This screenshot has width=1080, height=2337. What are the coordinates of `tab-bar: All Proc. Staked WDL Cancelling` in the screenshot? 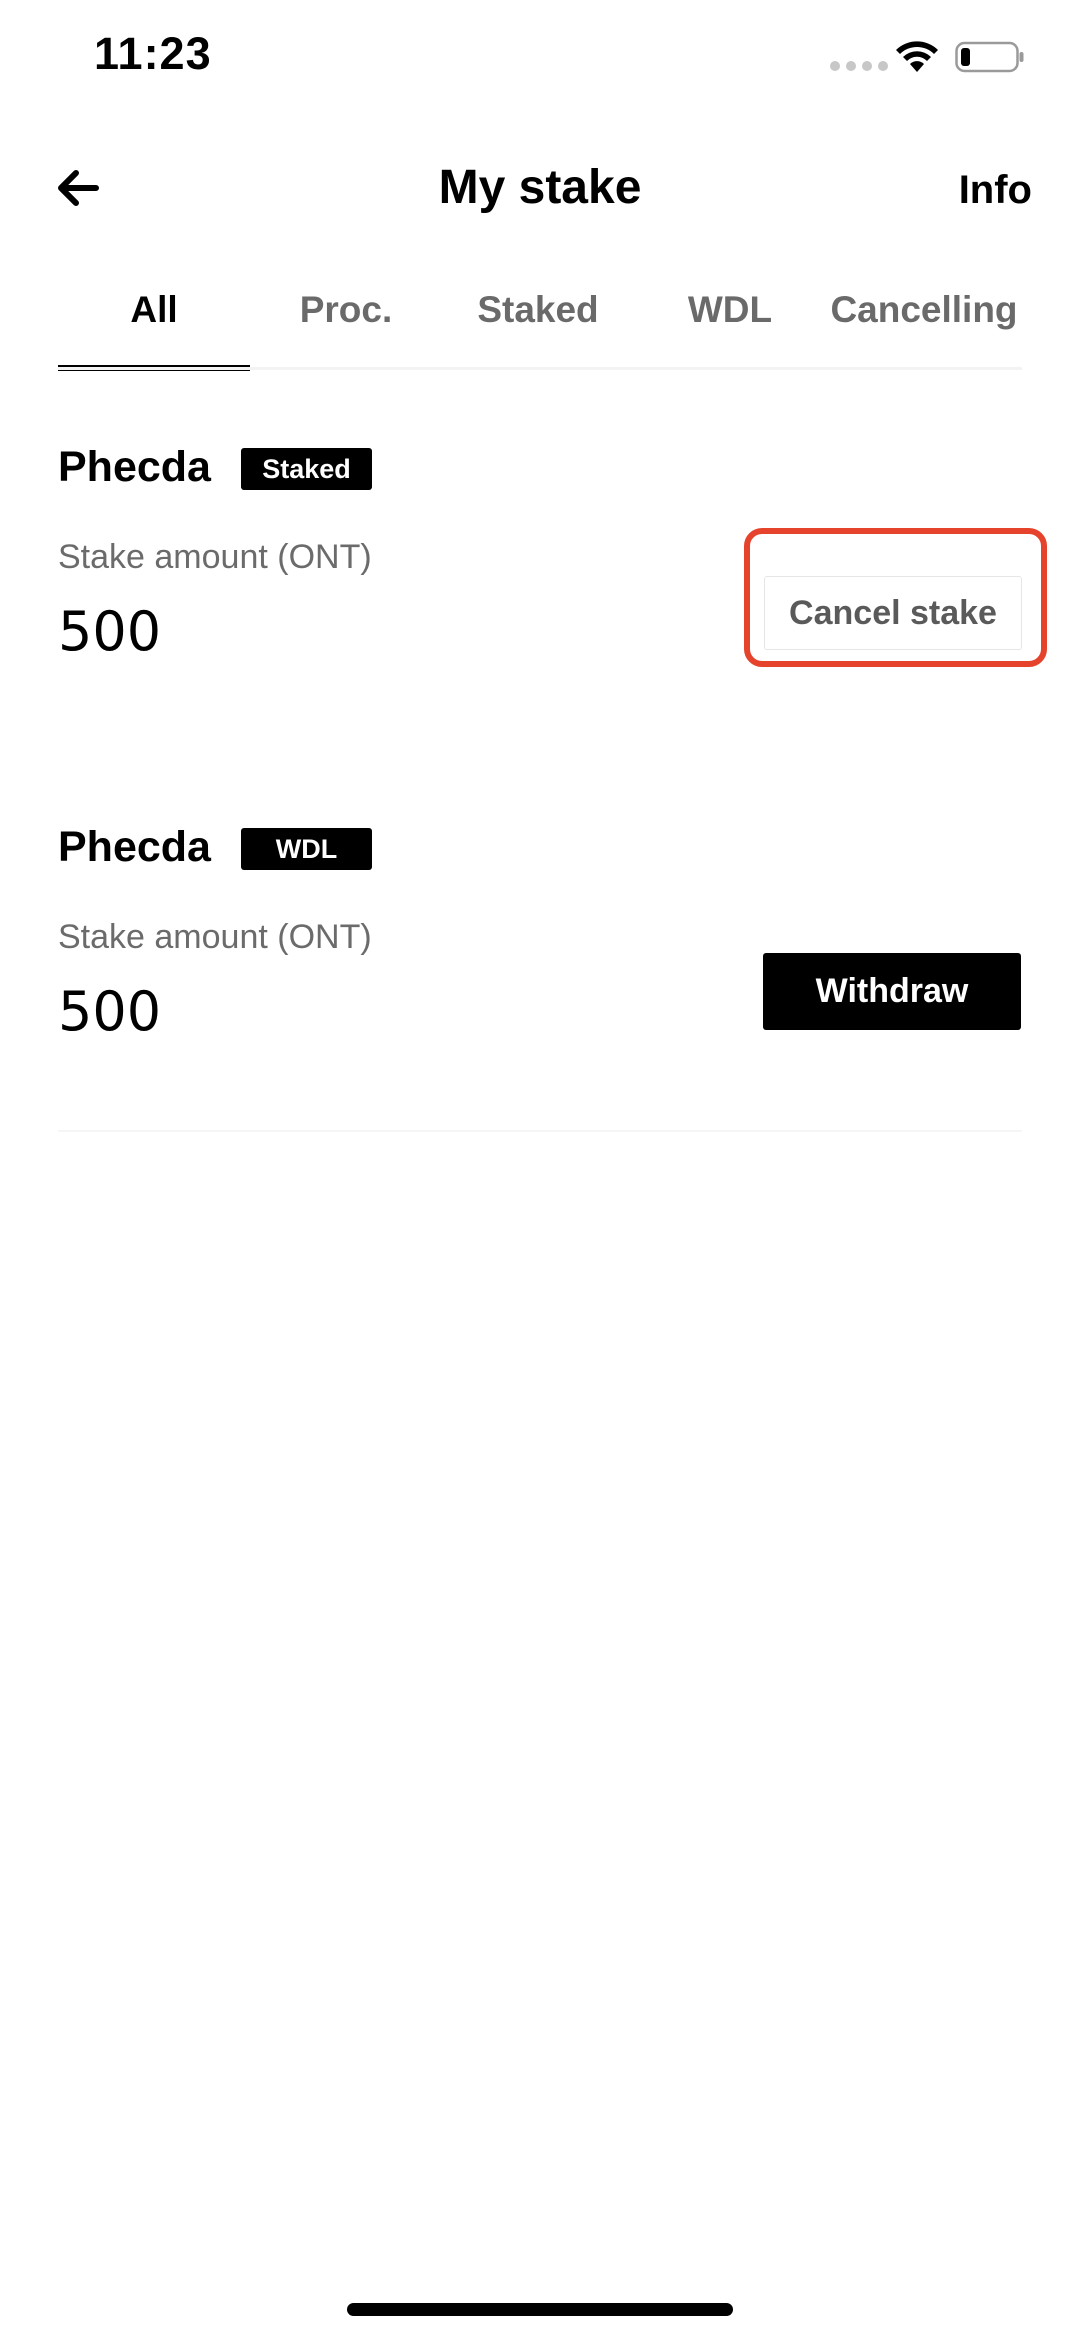 It's located at (540, 328).